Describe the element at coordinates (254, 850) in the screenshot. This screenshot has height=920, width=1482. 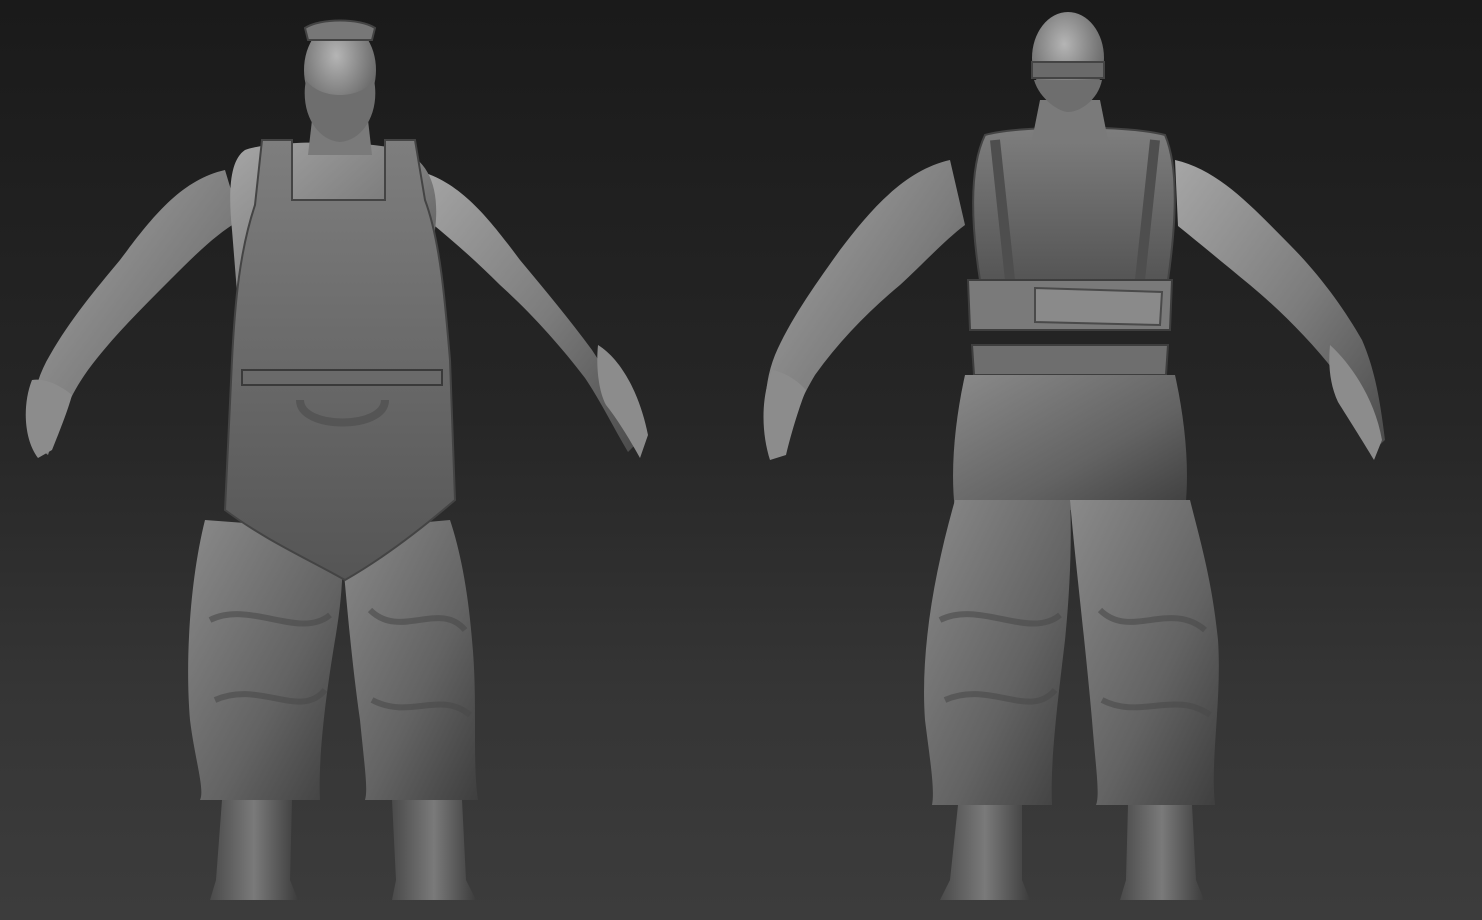
I see `front-left-boot` at that location.